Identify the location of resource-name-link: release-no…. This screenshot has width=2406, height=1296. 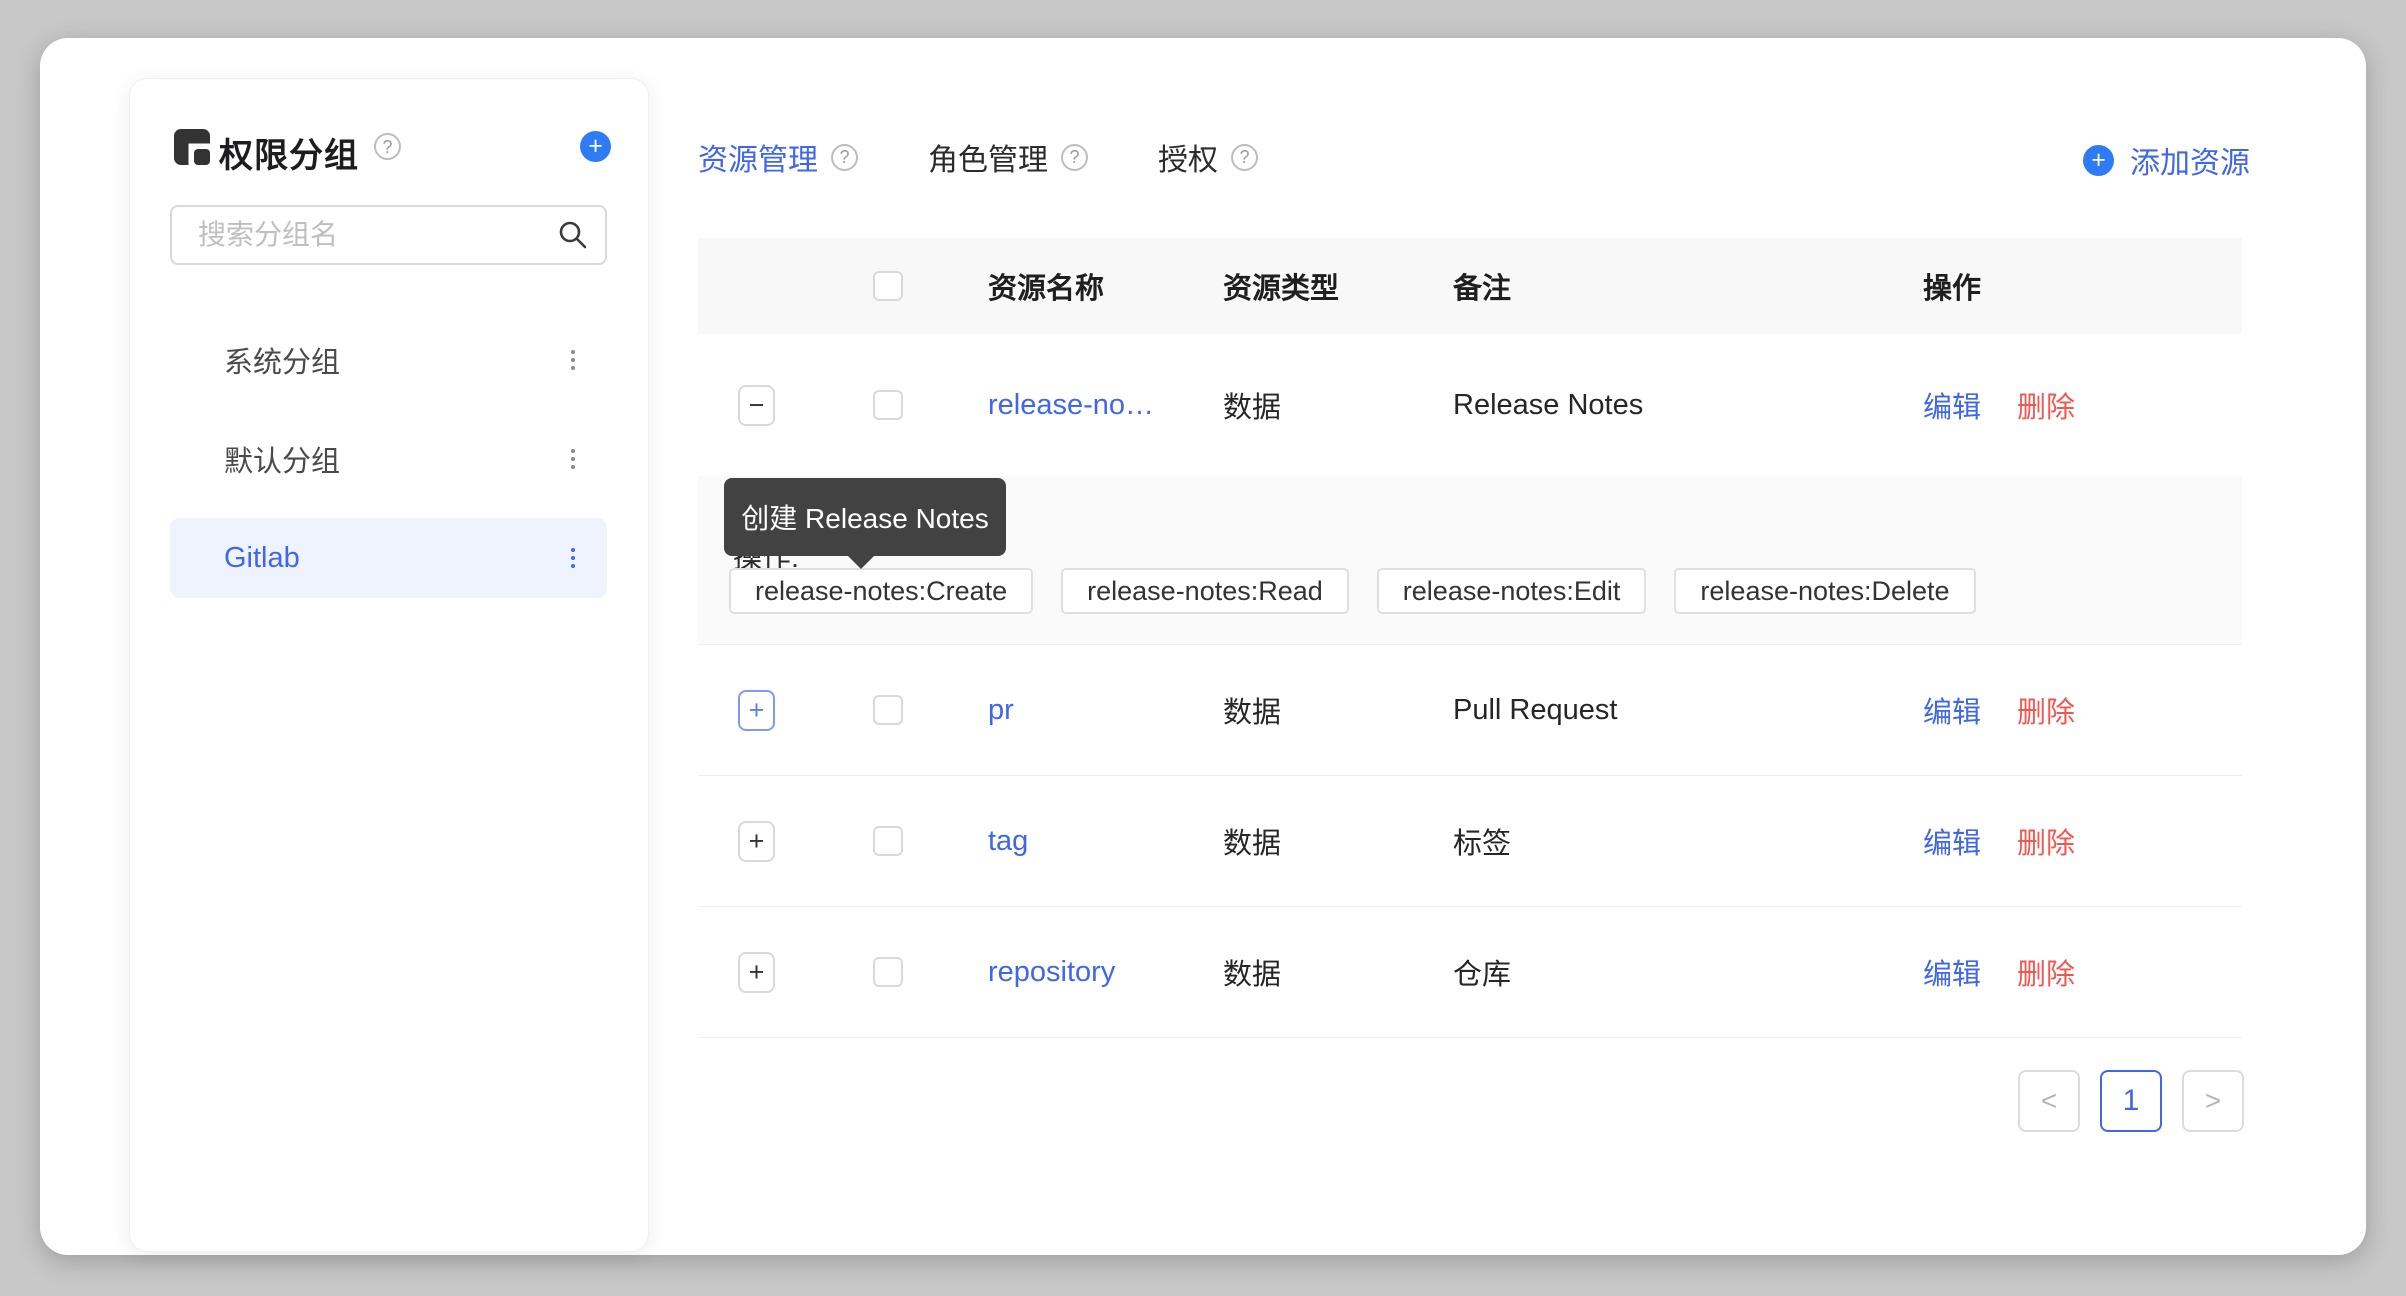
(1071, 405).